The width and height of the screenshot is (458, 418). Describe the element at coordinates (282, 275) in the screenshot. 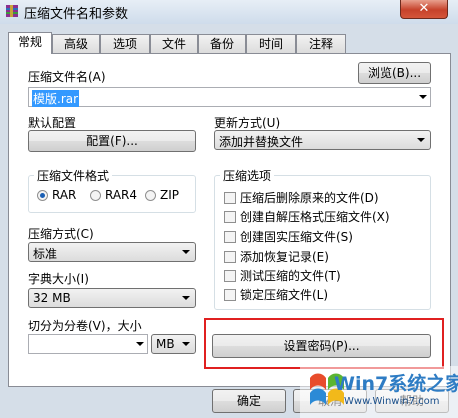

I see `checkbox-test-files: 测试压缩的文件(T)` at that location.